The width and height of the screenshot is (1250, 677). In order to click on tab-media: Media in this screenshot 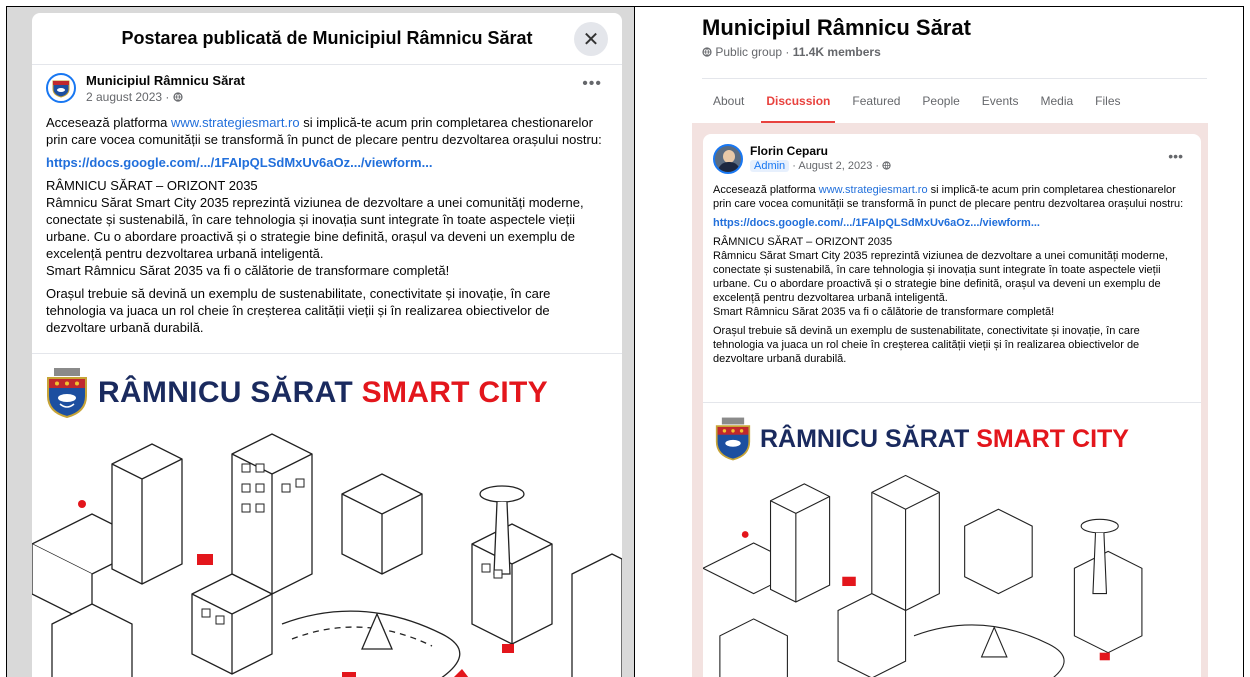, I will do `click(1056, 101)`.